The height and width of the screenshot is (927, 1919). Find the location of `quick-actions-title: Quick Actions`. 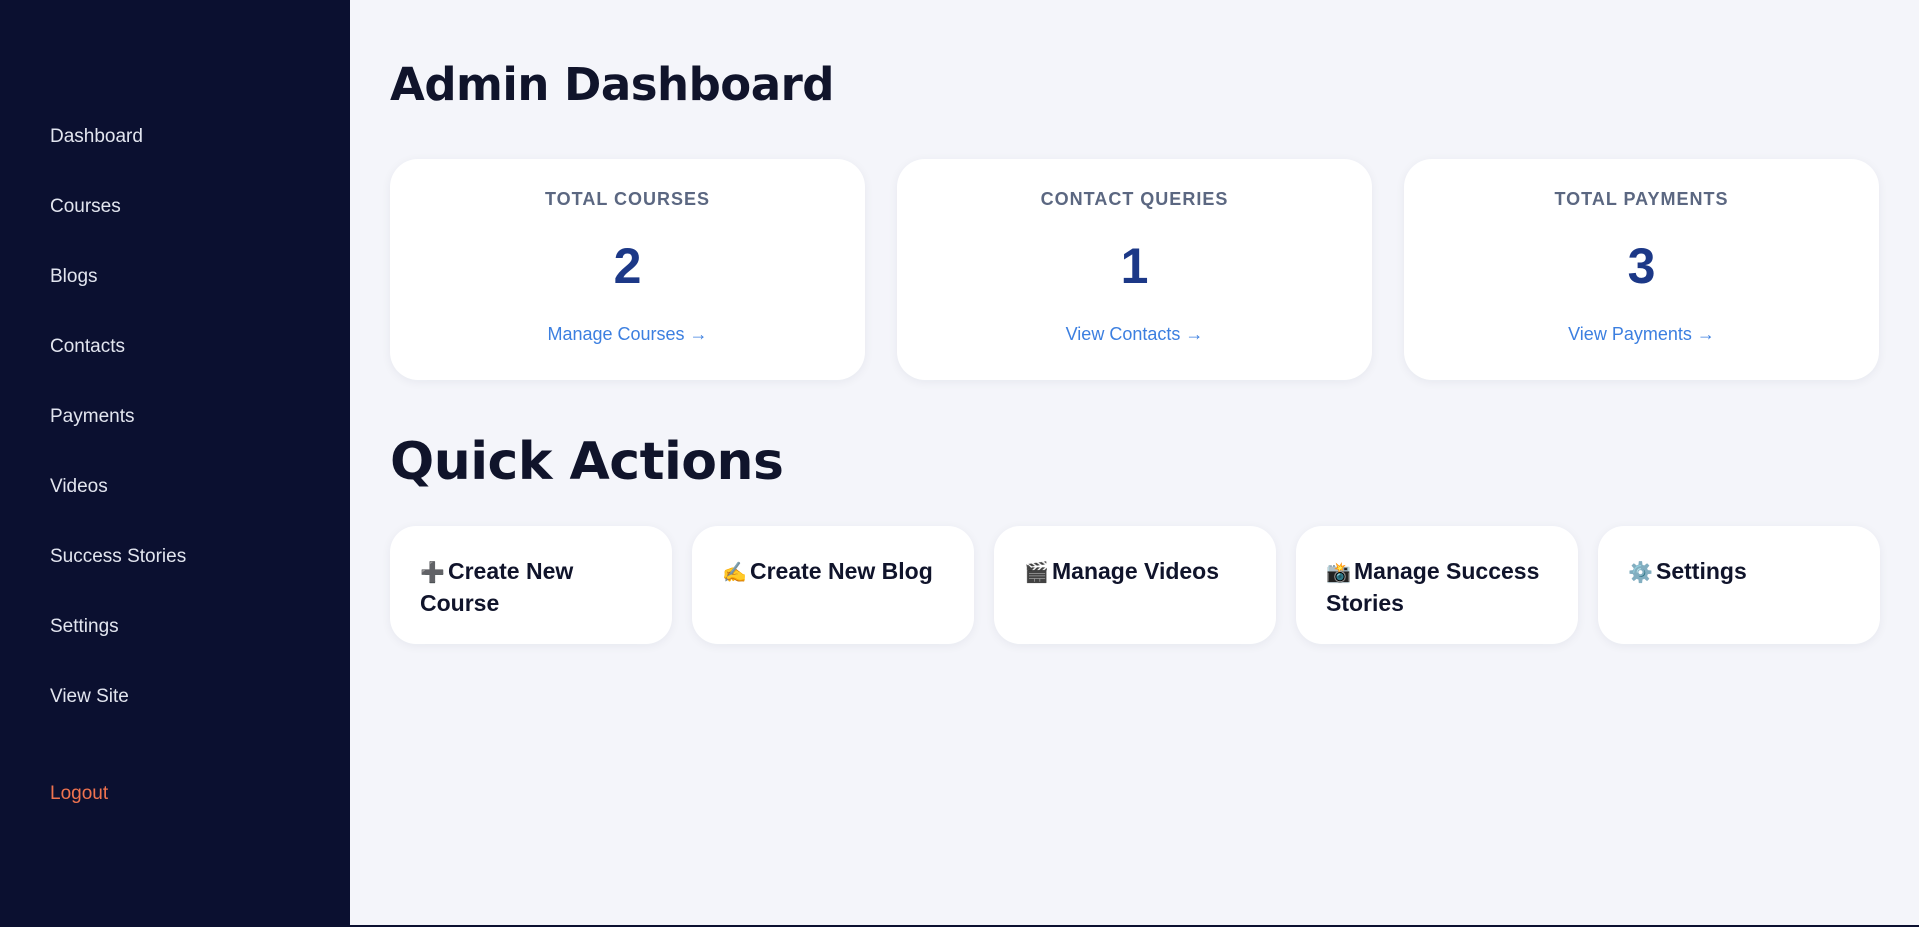

quick-actions-title: Quick Actions is located at coordinates (587, 462).